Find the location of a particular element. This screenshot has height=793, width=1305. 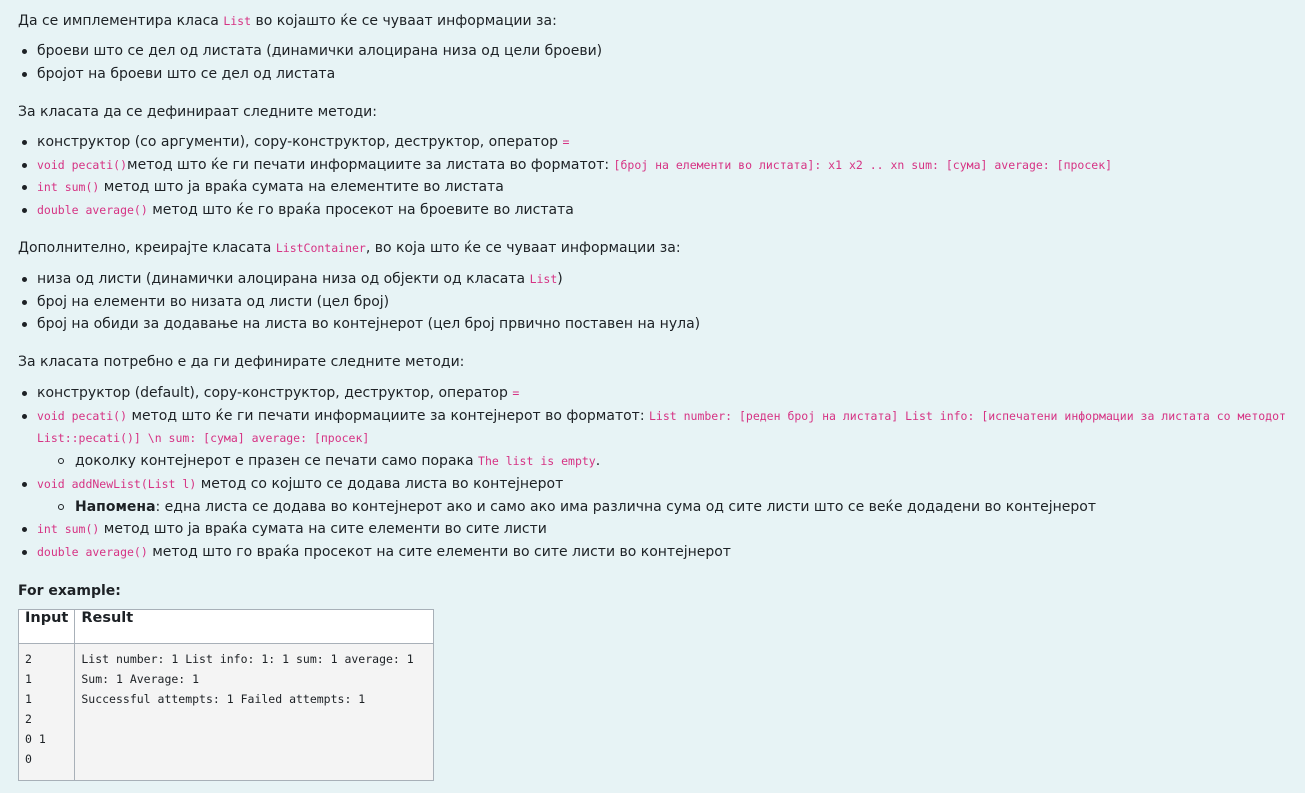

note-label: Напомена is located at coordinates (115, 506).